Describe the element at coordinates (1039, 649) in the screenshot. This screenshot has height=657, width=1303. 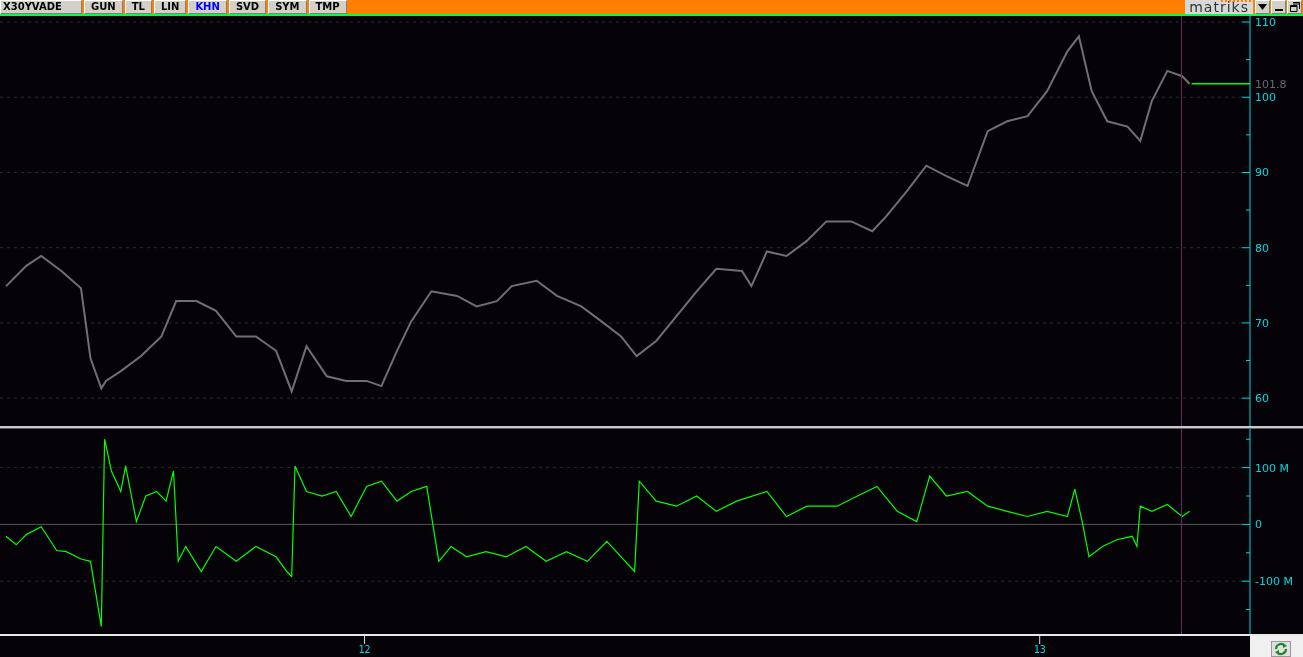
I see `x-axis-label: 13` at that location.